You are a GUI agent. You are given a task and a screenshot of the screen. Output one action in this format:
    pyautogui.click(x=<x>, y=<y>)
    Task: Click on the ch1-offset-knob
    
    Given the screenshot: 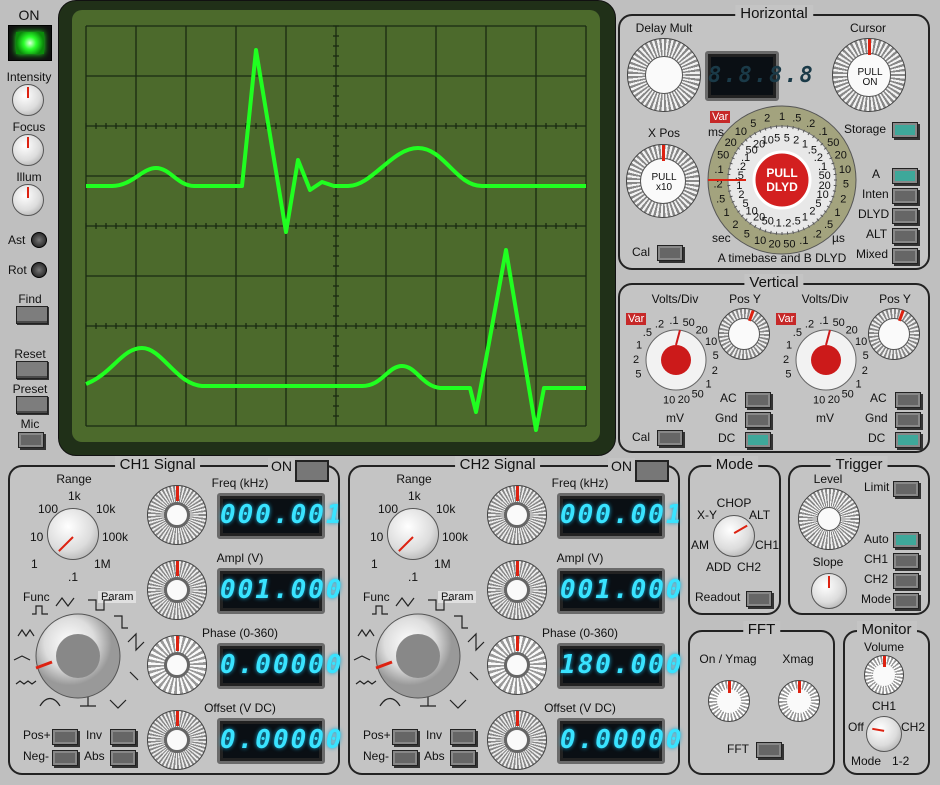 What is the action you would take?
    pyautogui.click(x=177, y=740)
    